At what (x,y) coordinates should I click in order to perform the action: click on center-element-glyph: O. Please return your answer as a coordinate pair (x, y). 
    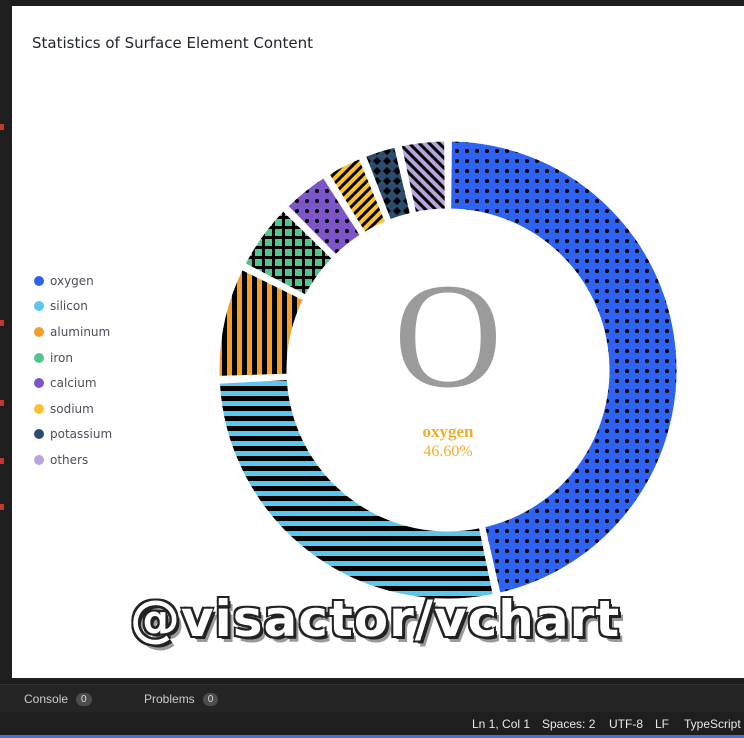
    Looking at the image, I should click on (448, 336).